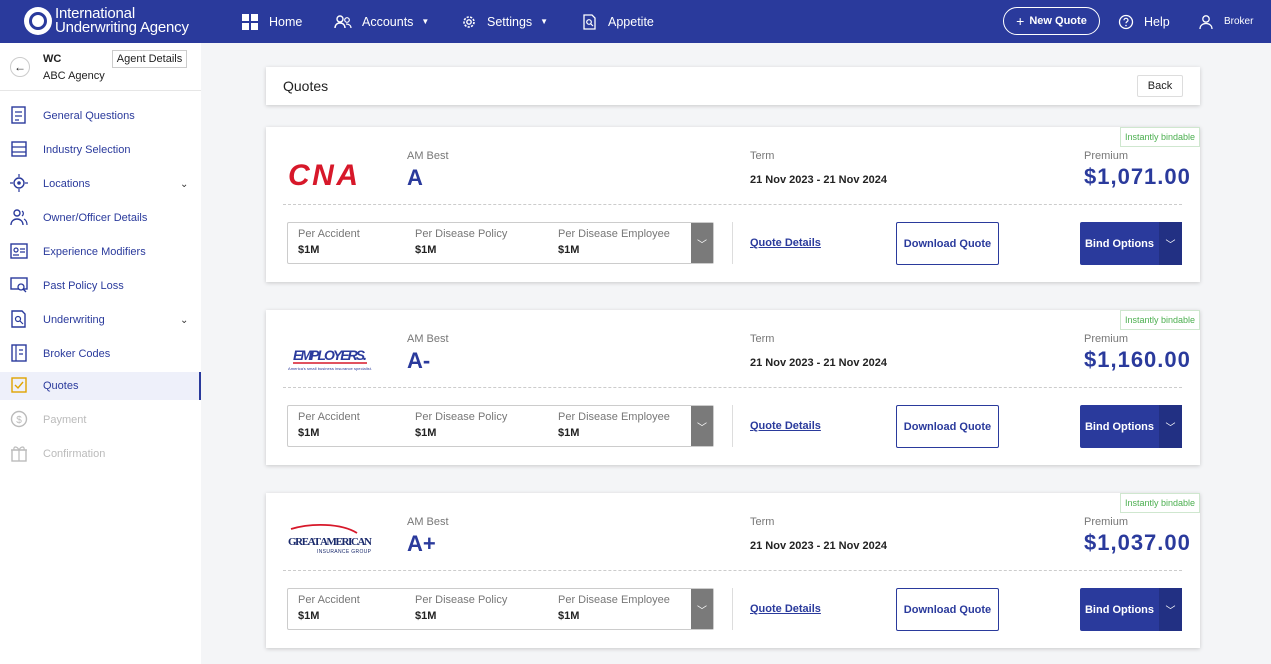 This screenshot has height=664, width=1271. I want to click on sidebar-item-broker-codes: Broker Codes, so click(100, 354).